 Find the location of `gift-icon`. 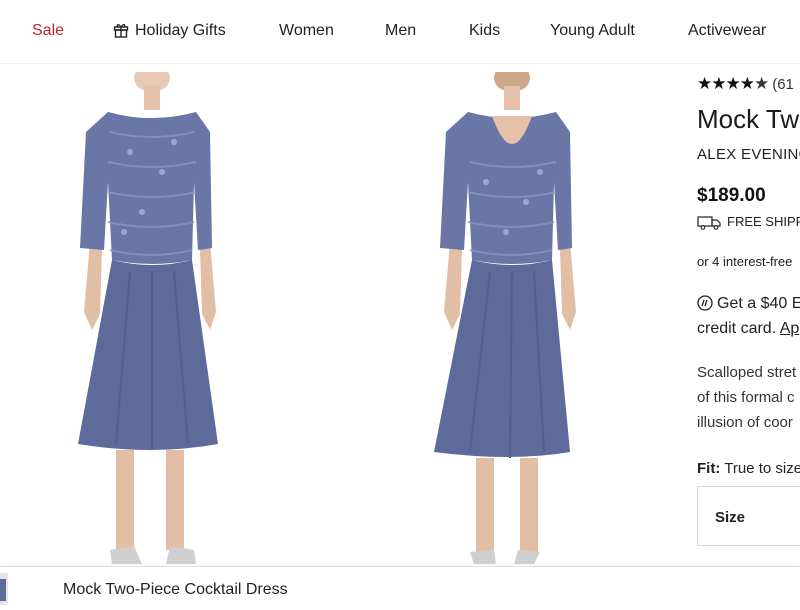

gift-icon is located at coordinates (121, 31).